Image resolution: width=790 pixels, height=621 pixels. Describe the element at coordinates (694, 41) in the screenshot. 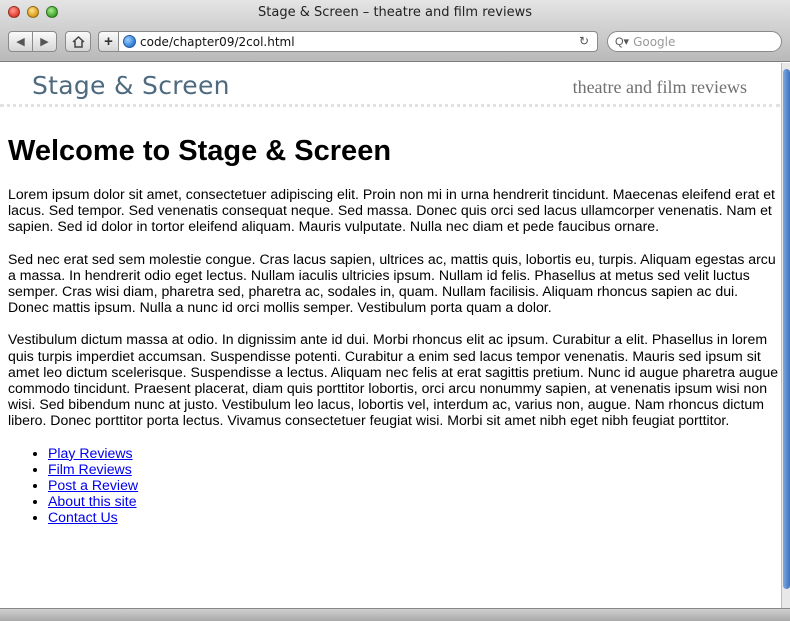

I see `search-field: Q▾ Google` at that location.